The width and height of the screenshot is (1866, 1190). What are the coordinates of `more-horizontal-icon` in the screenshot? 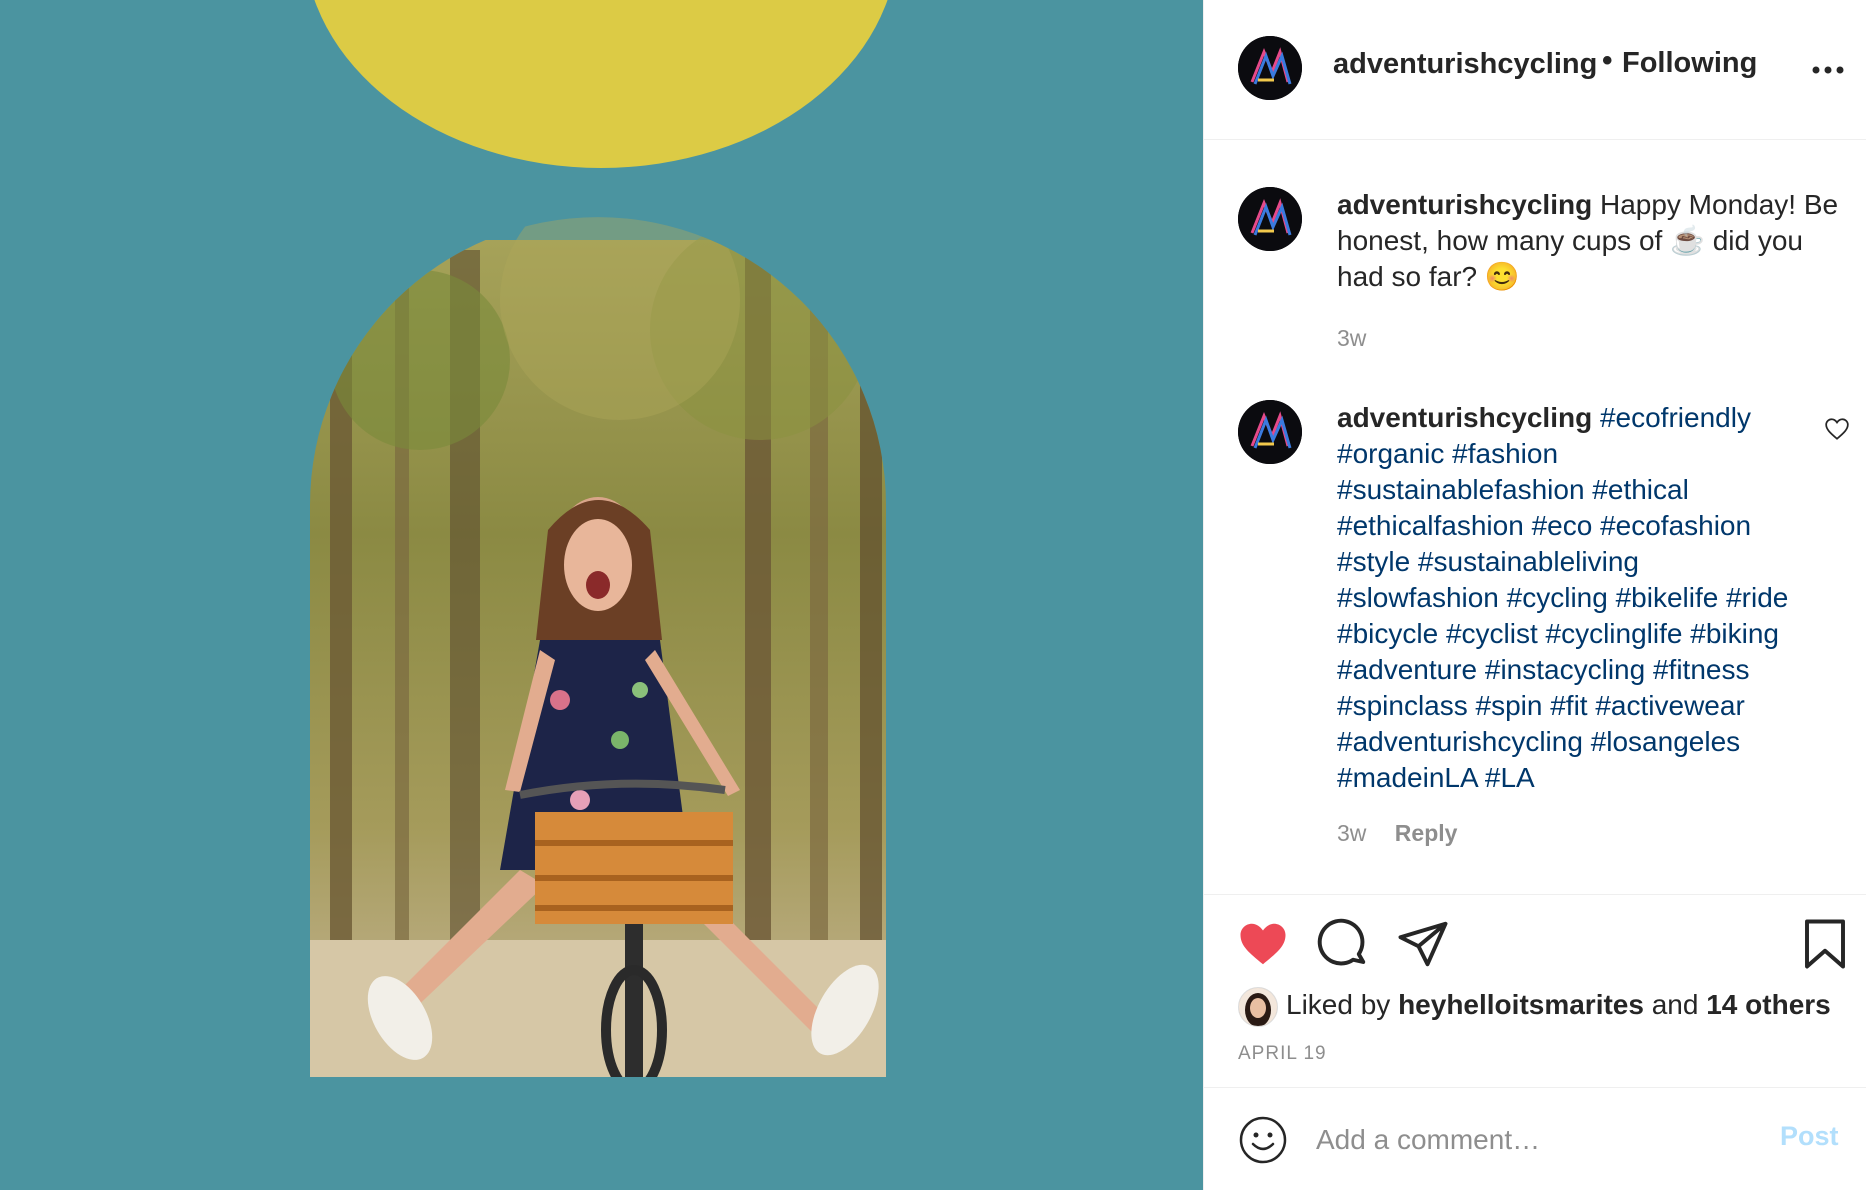 It's located at (1828, 70).